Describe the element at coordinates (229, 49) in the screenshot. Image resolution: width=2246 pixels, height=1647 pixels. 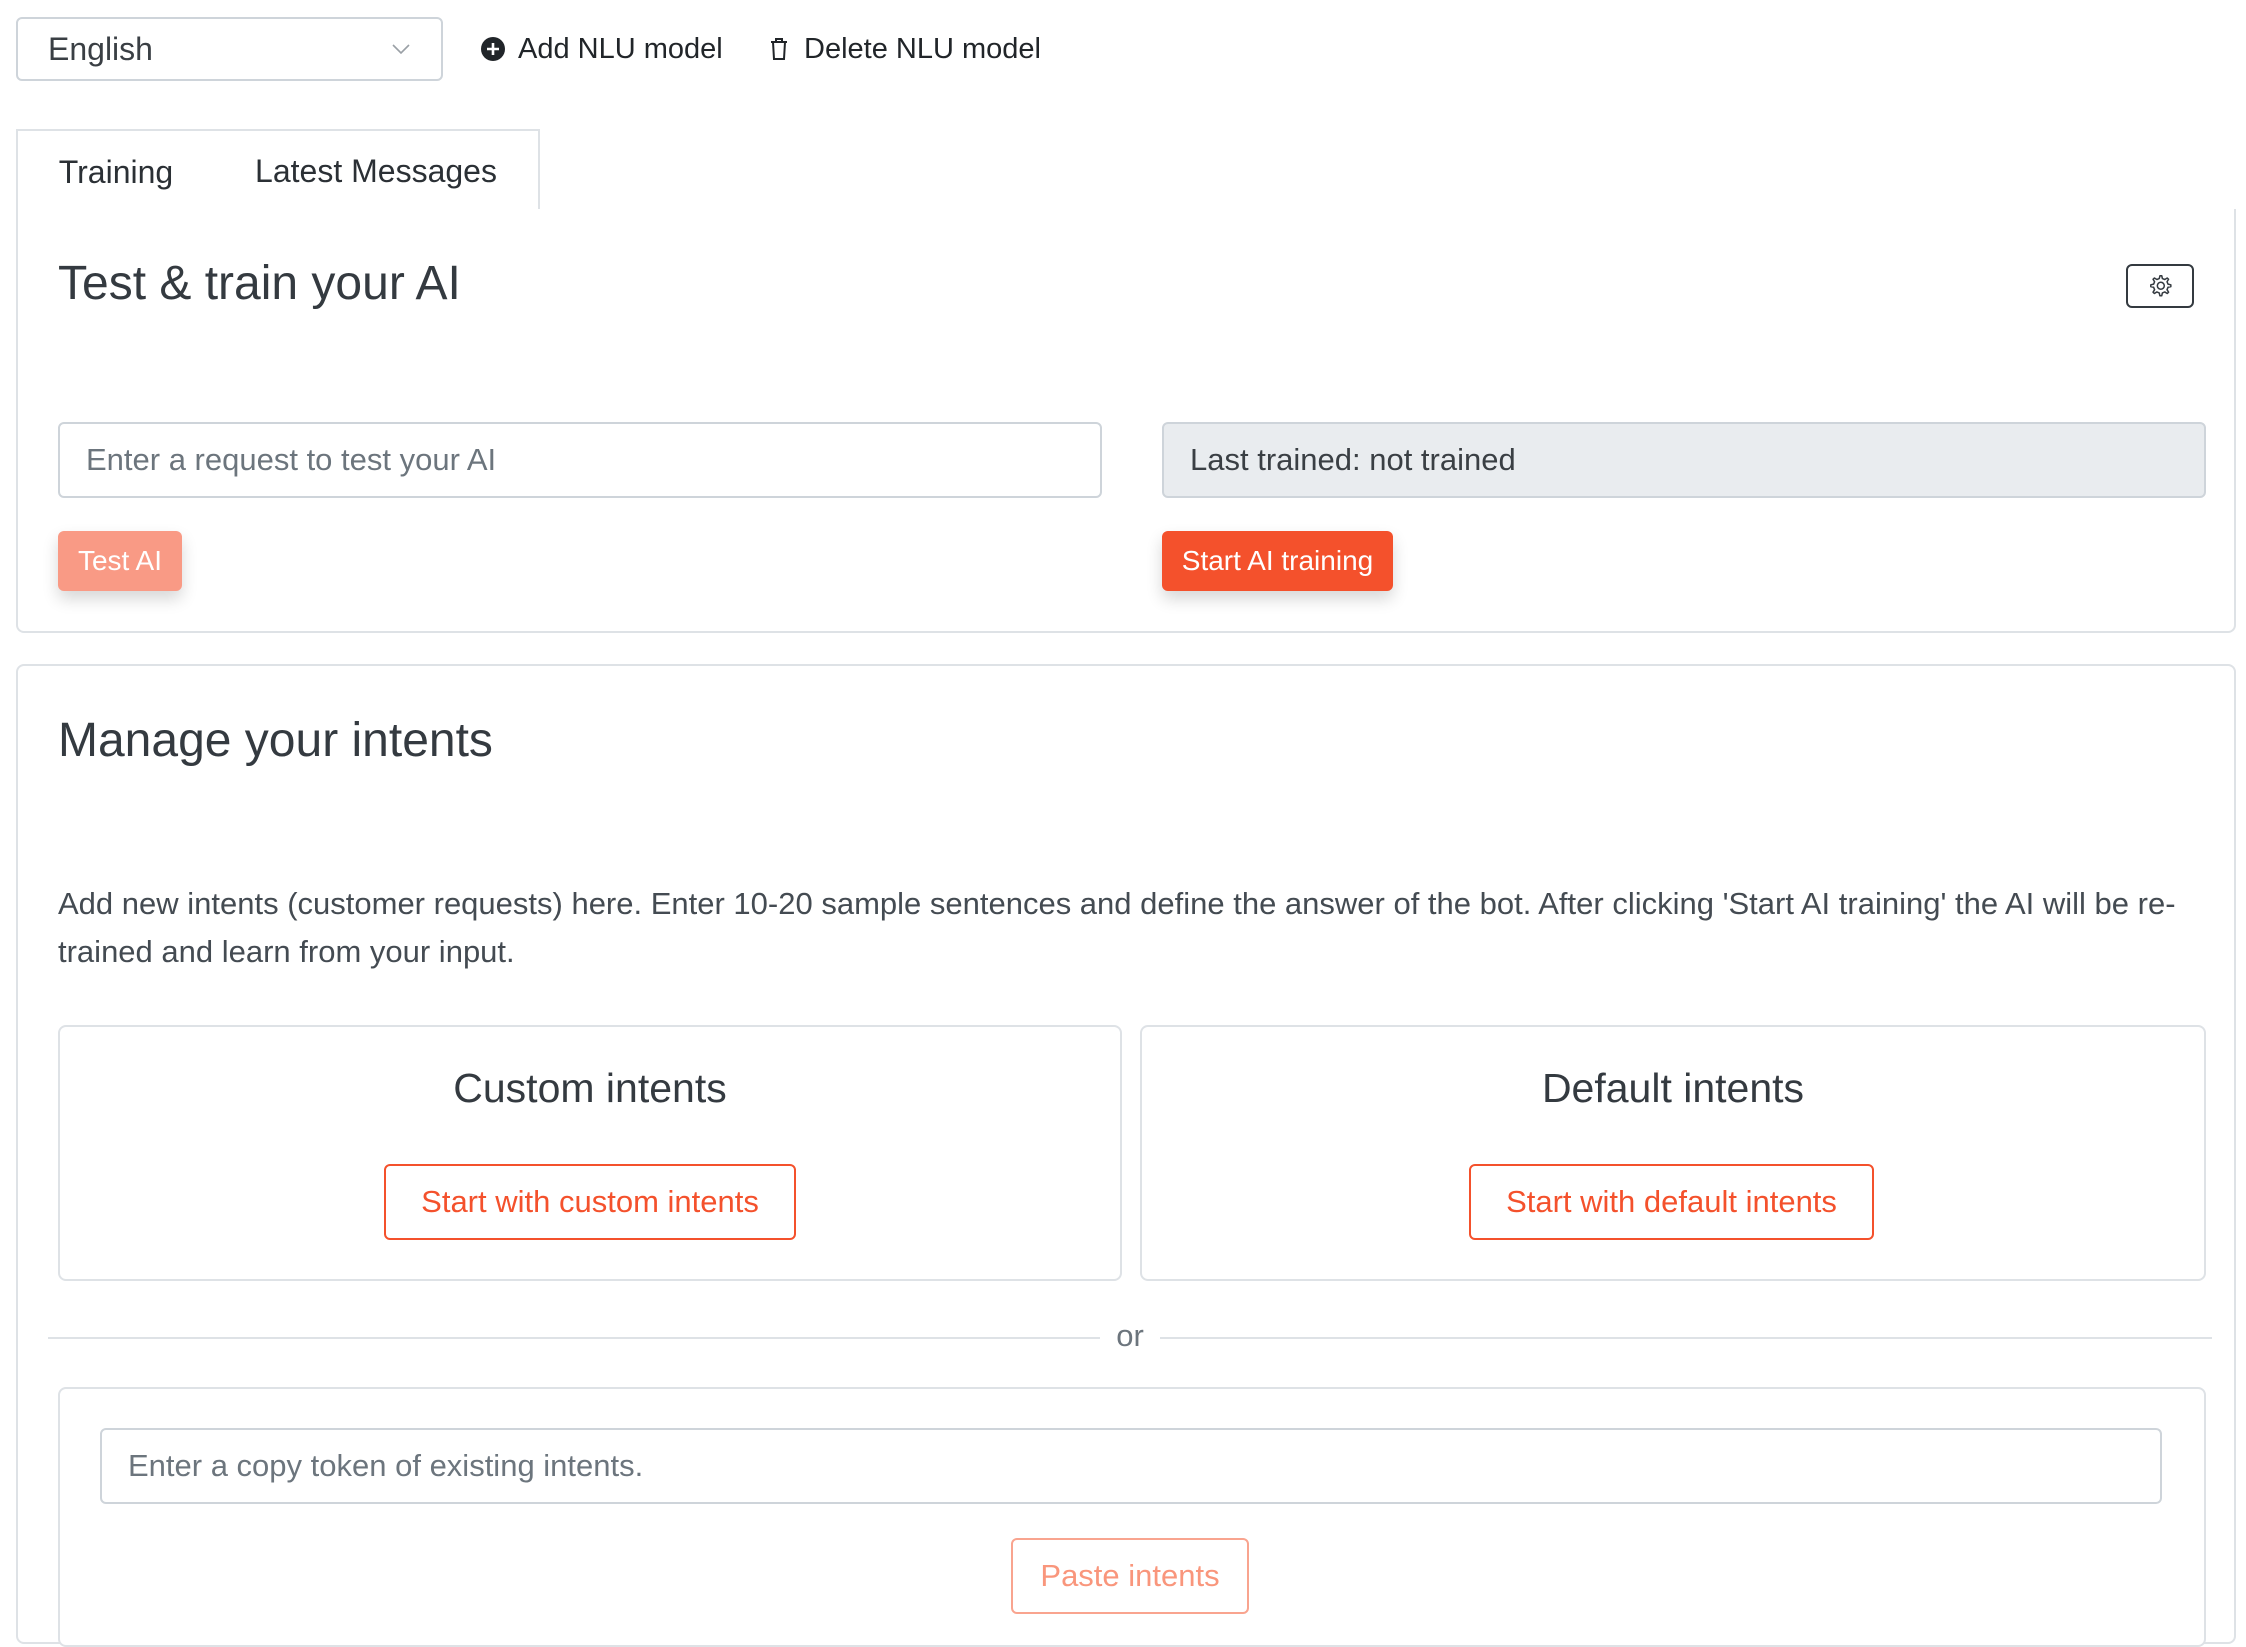
I see `language-select: English` at that location.